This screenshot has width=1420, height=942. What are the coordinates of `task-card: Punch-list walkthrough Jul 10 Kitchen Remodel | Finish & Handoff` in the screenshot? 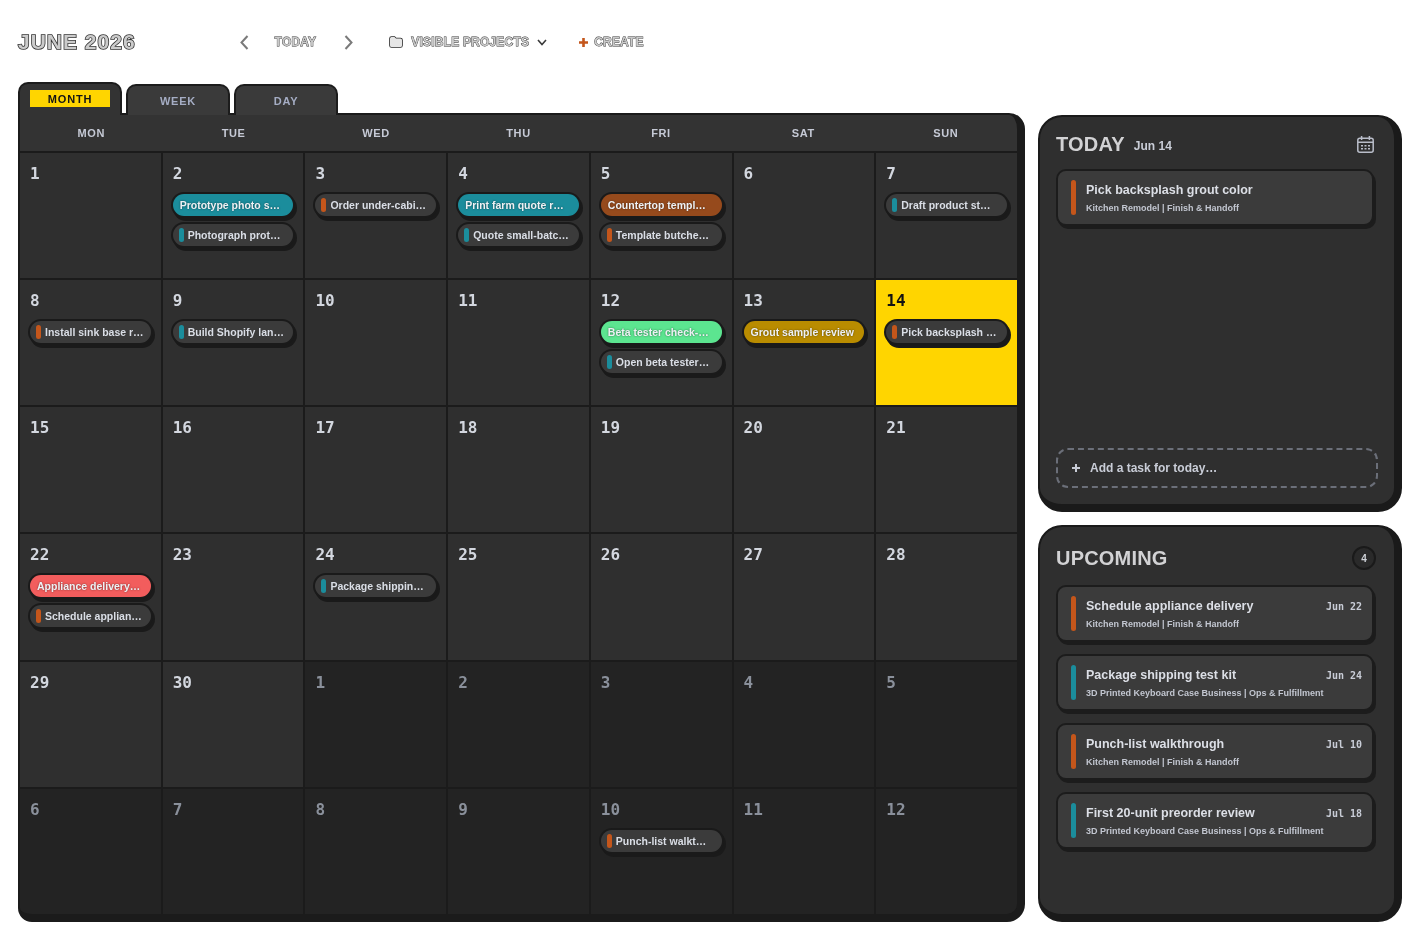 It's located at (1215, 751).